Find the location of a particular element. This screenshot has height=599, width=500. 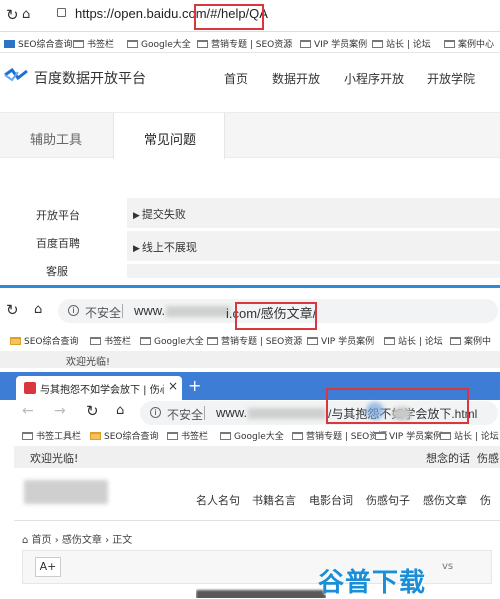

nav-miniprogram: 小程序开放 is located at coordinates (374, 78).